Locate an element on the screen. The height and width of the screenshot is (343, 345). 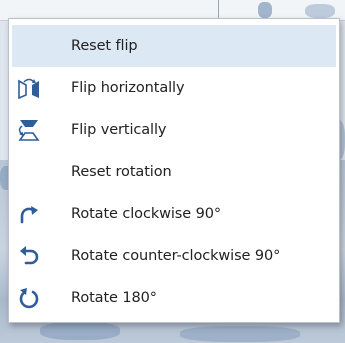
rotate-clockwise-icon is located at coordinates (29, 214).